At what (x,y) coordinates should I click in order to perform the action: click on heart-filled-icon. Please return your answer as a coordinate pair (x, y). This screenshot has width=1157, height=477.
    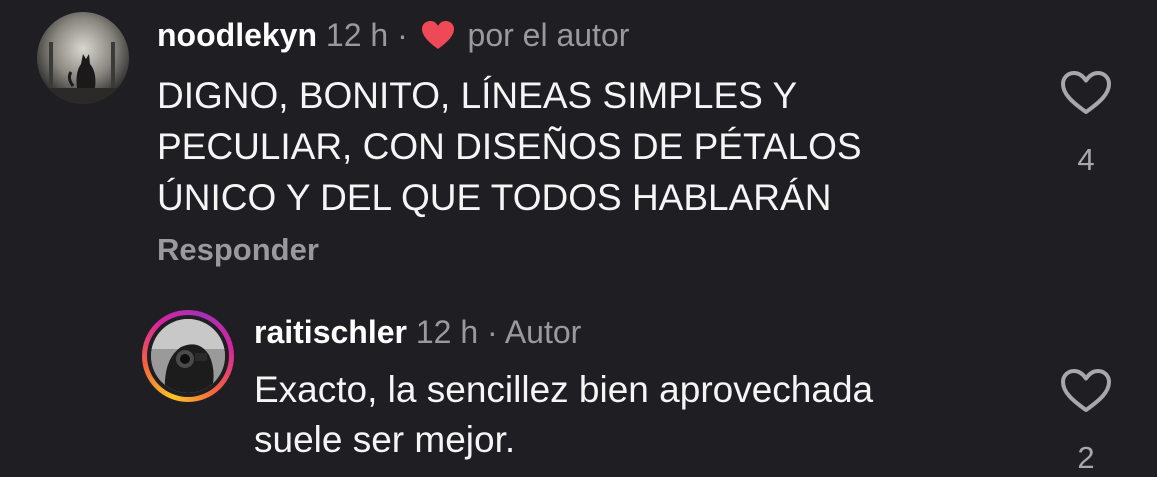
    Looking at the image, I should click on (438, 39).